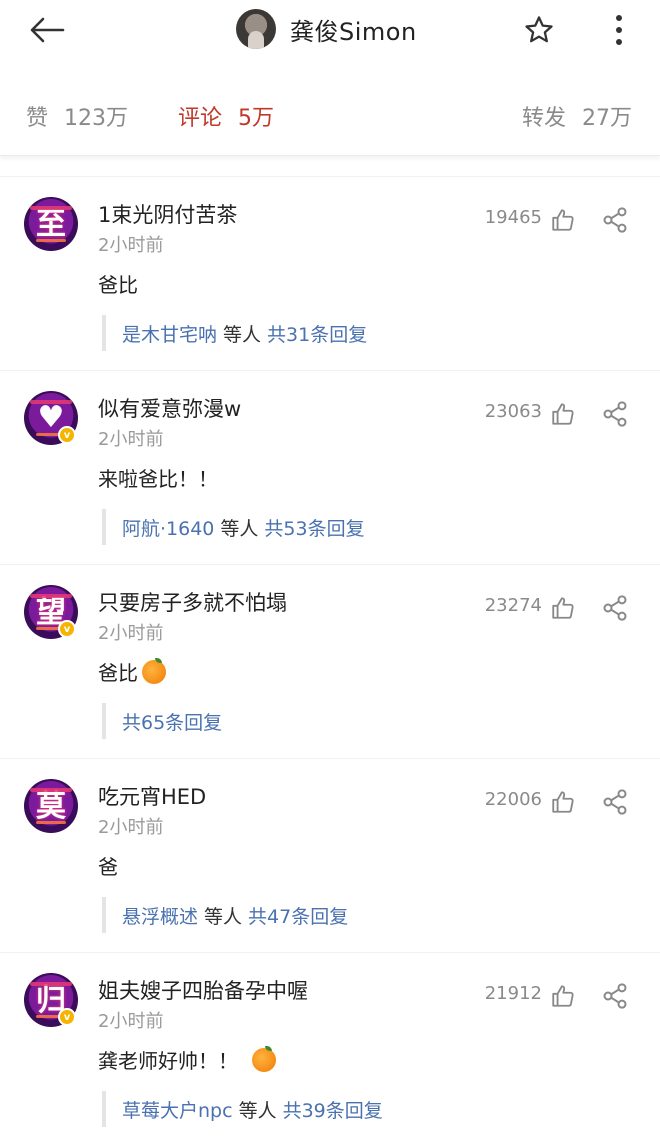  I want to click on likes-count: 123万, so click(96, 118).